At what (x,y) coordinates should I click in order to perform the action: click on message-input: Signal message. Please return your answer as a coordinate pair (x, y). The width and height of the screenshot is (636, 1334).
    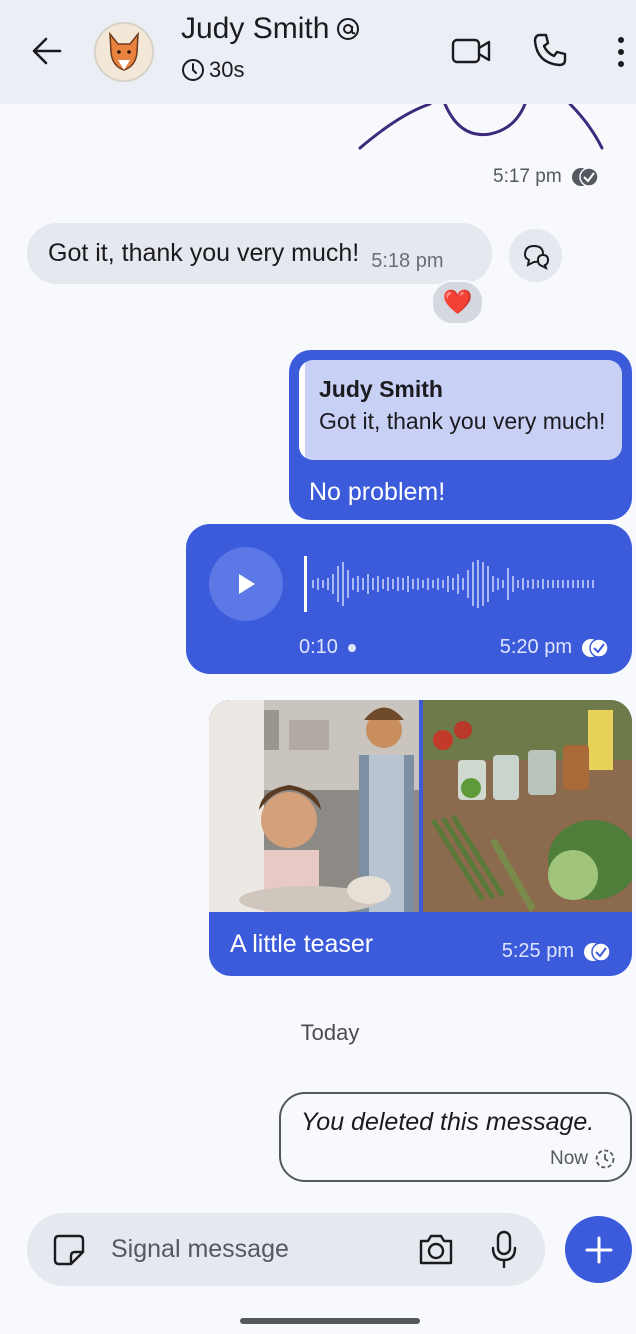
    Looking at the image, I should click on (200, 1249).